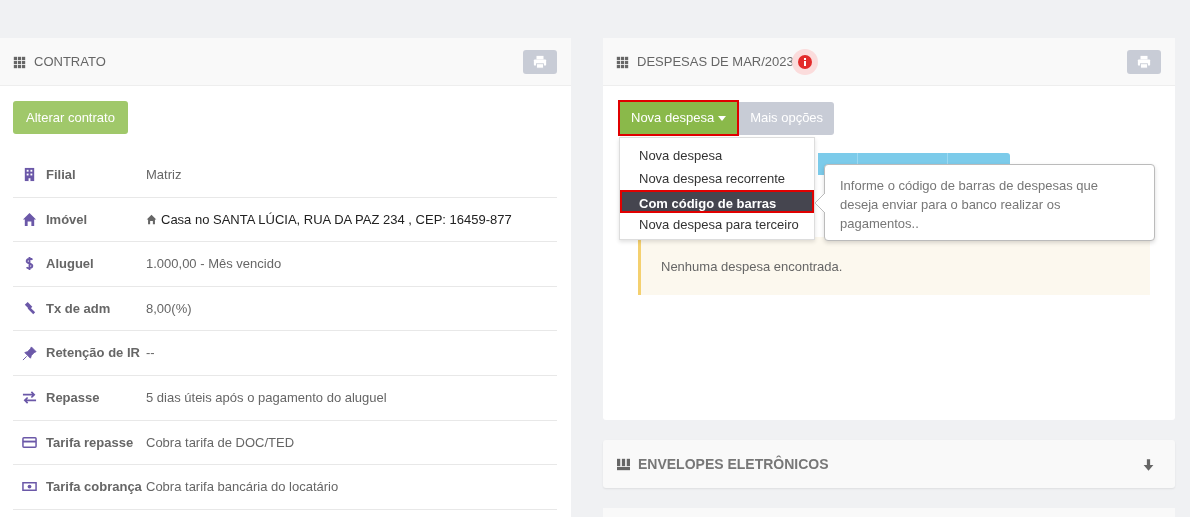 The height and width of the screenshot is (517, 1190). I want to click on field-label: Tarifa repasse, so click(90, 442).